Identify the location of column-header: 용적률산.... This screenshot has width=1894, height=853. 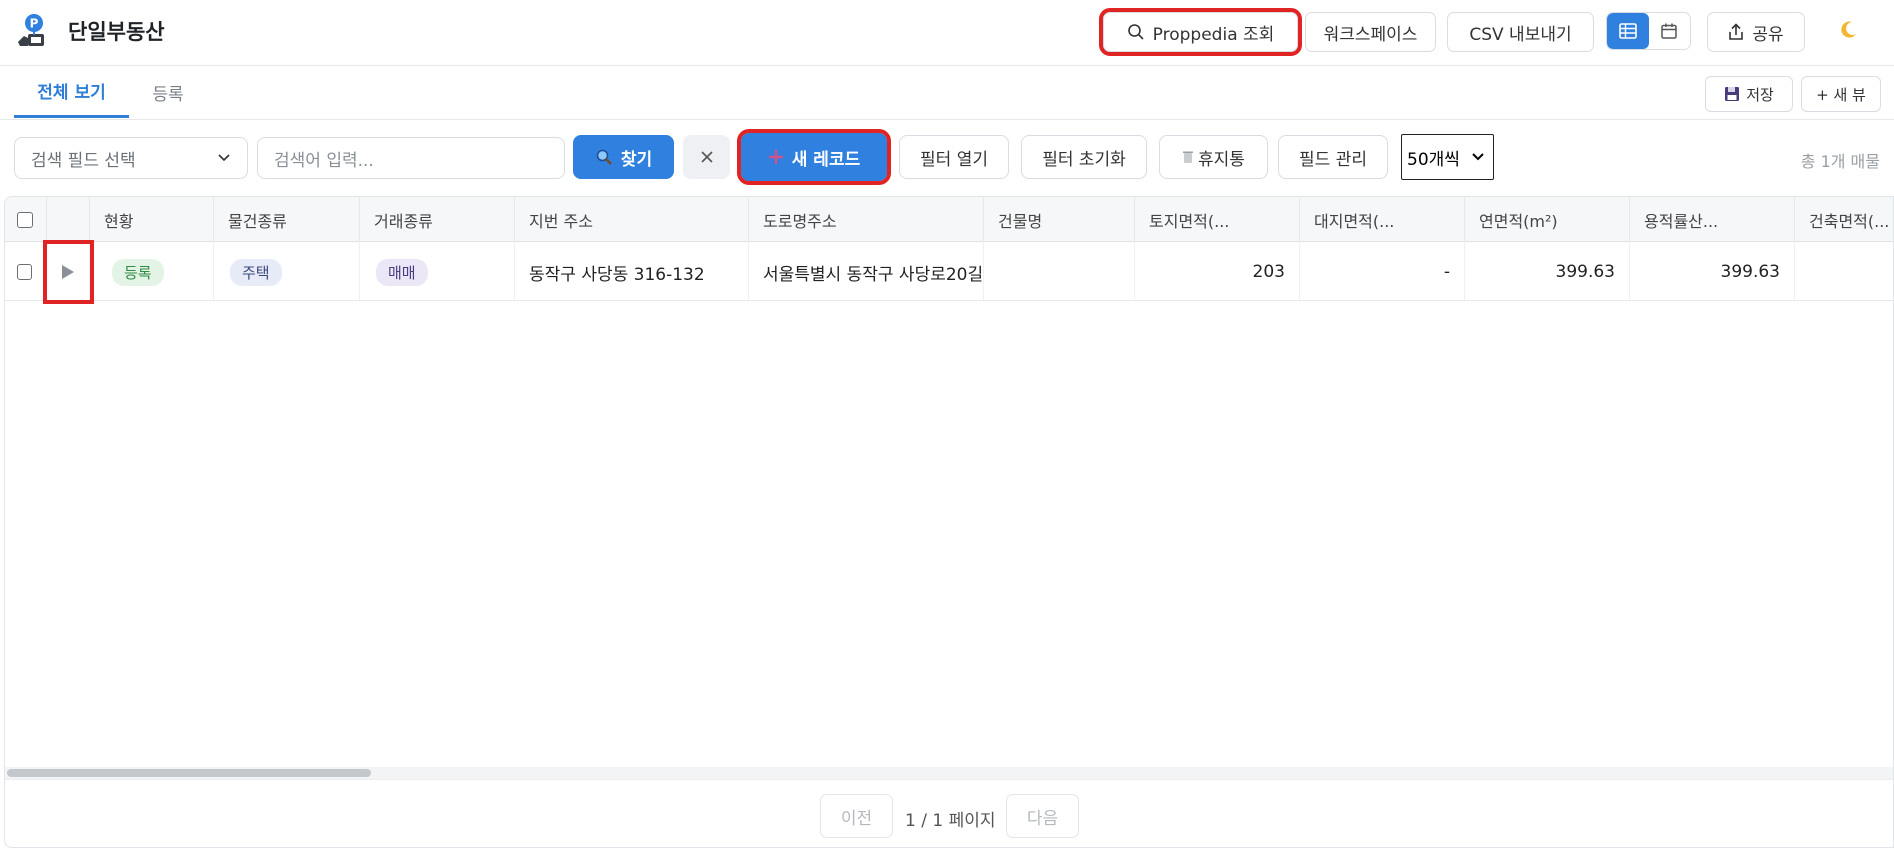
(1712, 219).